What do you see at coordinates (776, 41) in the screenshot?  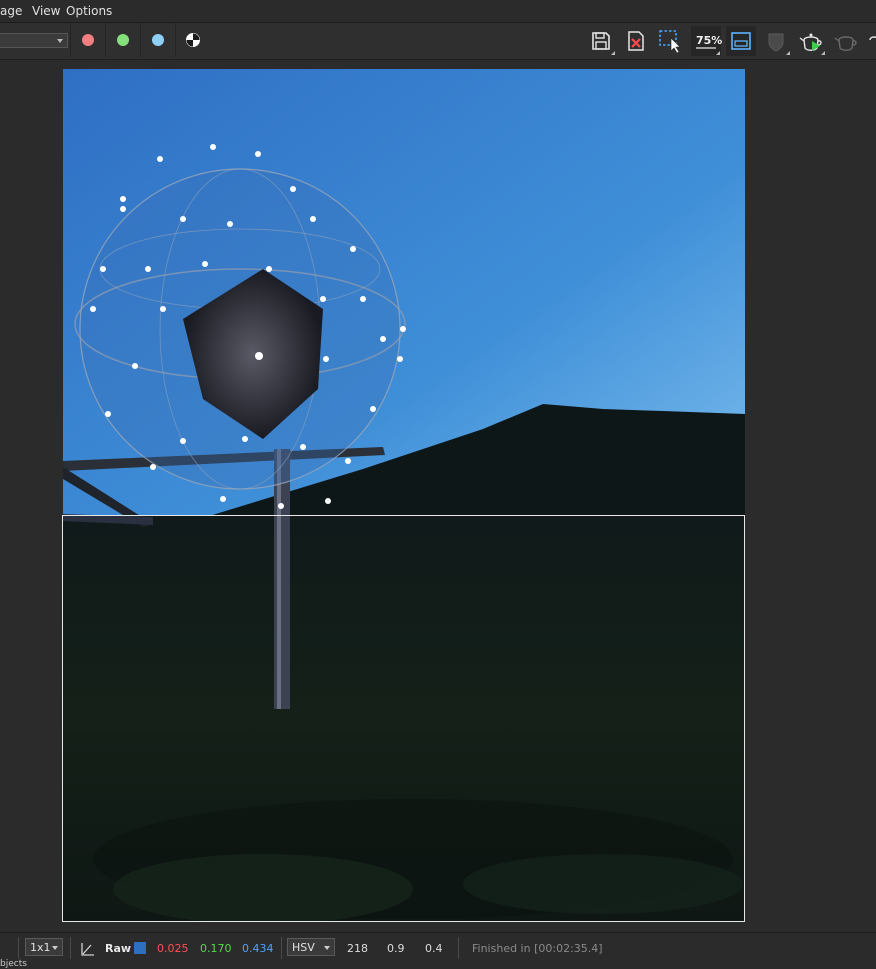 I see `render-history-button` at bounding box center [776, 41].